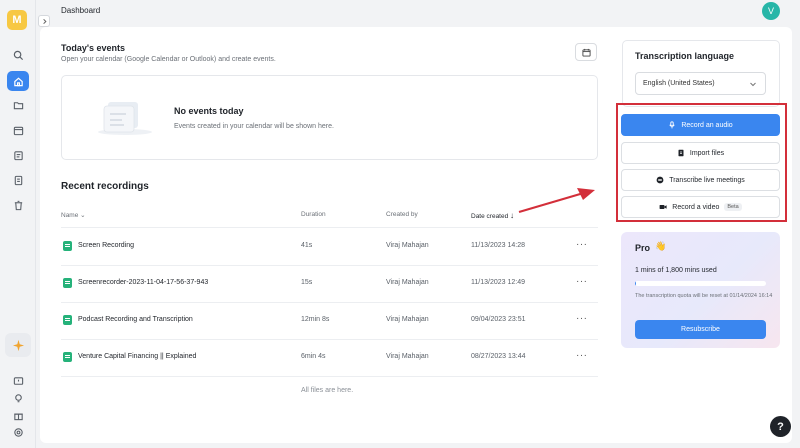 The width and height of the screenshot is (800, 448). I want to click on workspace-logo: M, so click(17, 20).